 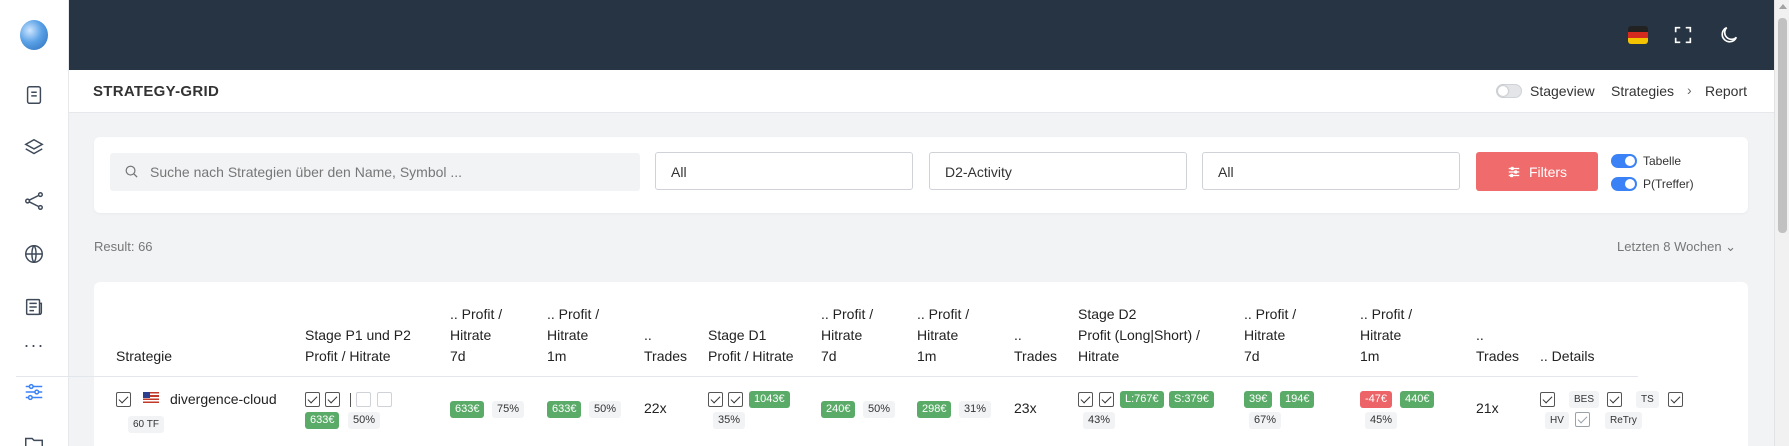 What do you see at coordinates (1584, 399) in the screenshot?
I see `detail-bes-badge: BES` at bounding box center [1584, 399].